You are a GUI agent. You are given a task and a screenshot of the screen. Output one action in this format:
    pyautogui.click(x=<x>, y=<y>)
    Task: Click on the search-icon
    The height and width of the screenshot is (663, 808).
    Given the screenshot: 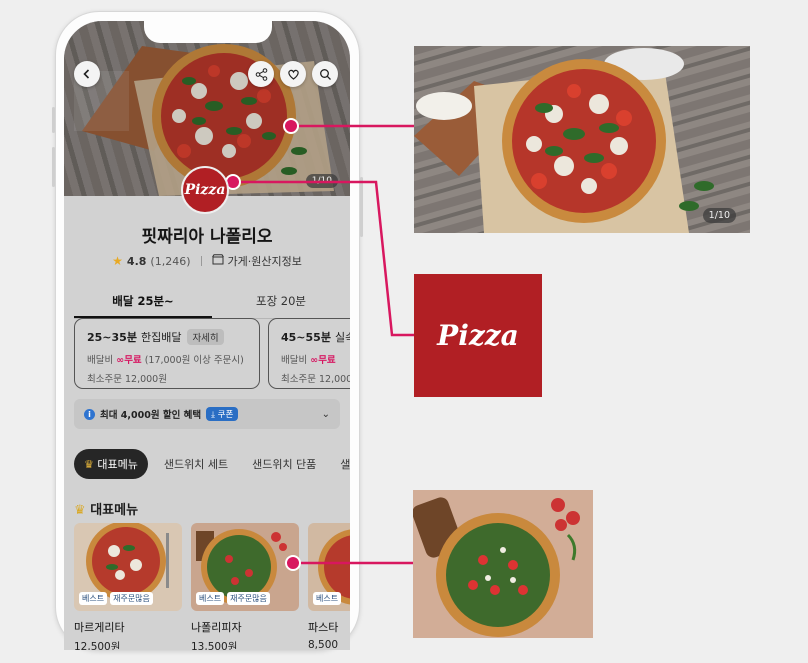 What is the action you would take?
    pyautogui.click(x=325, y=74)
    